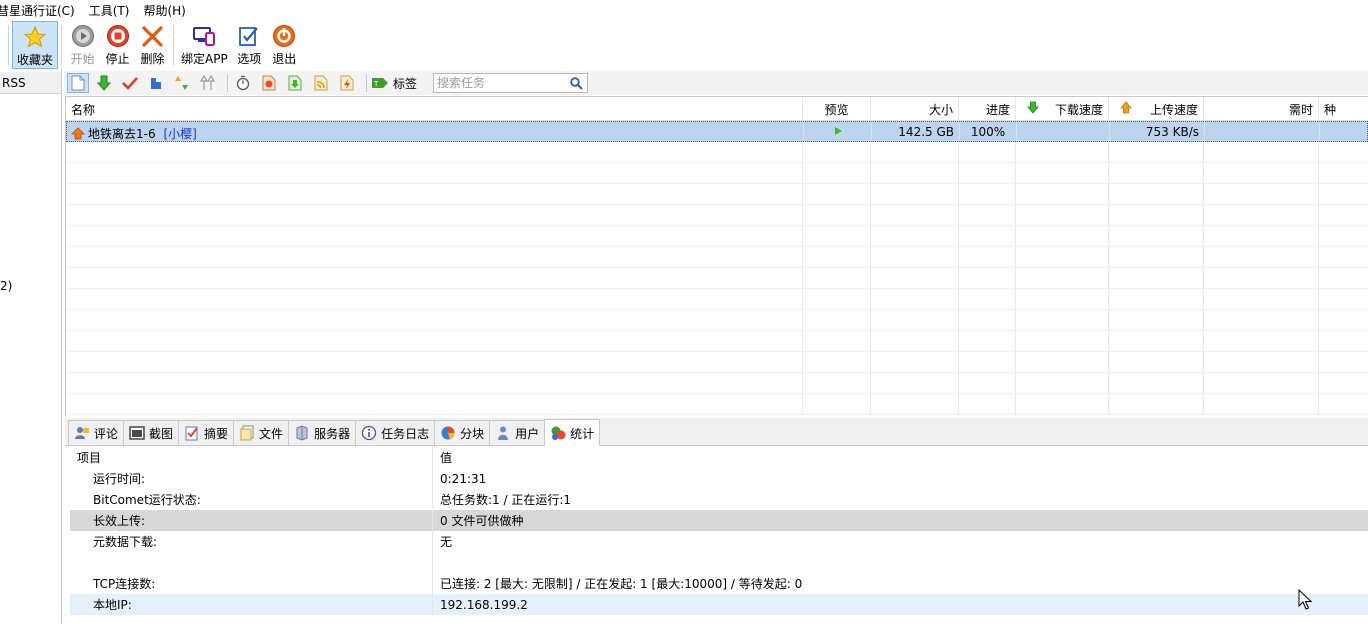 The image size is (1368, 624). I want to click on stats-row-blank, so click(719, 562).